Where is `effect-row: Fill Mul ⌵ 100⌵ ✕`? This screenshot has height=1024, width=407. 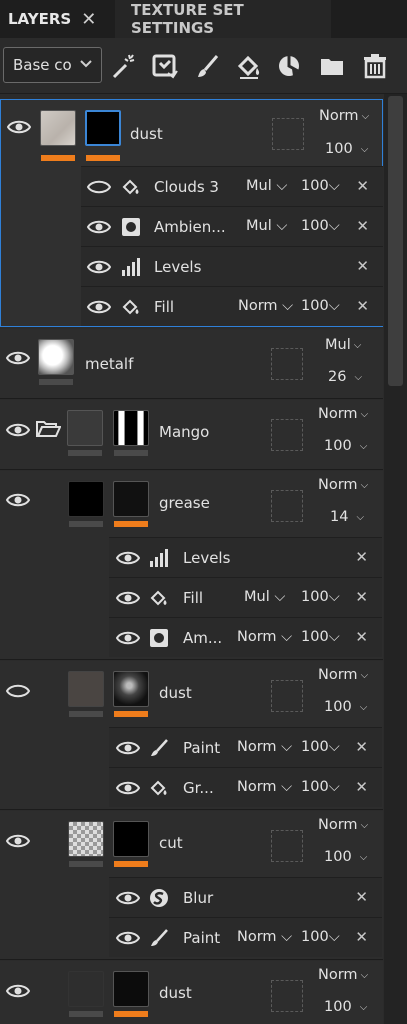 effect-row: Fill Mul ⌵ 100⌵ ✕ is located at coordinates (245, 597).